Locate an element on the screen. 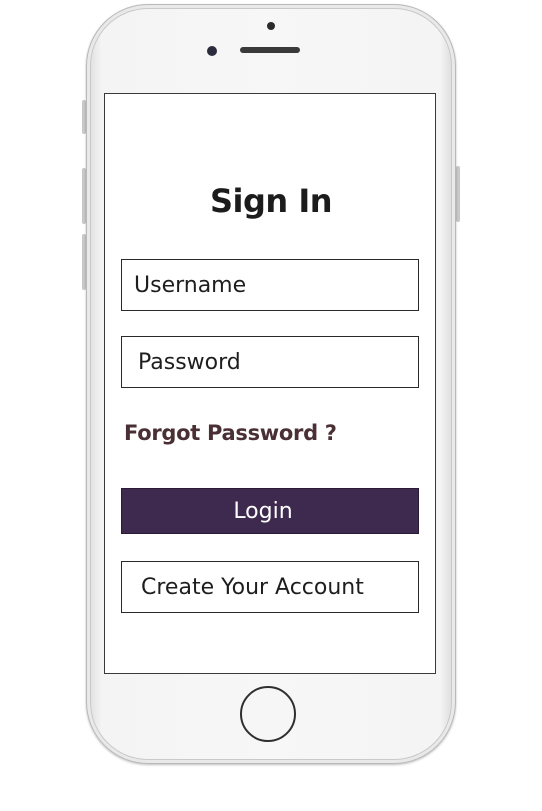  create-account-button: Create Your Account is located at coordinates (270, 587).